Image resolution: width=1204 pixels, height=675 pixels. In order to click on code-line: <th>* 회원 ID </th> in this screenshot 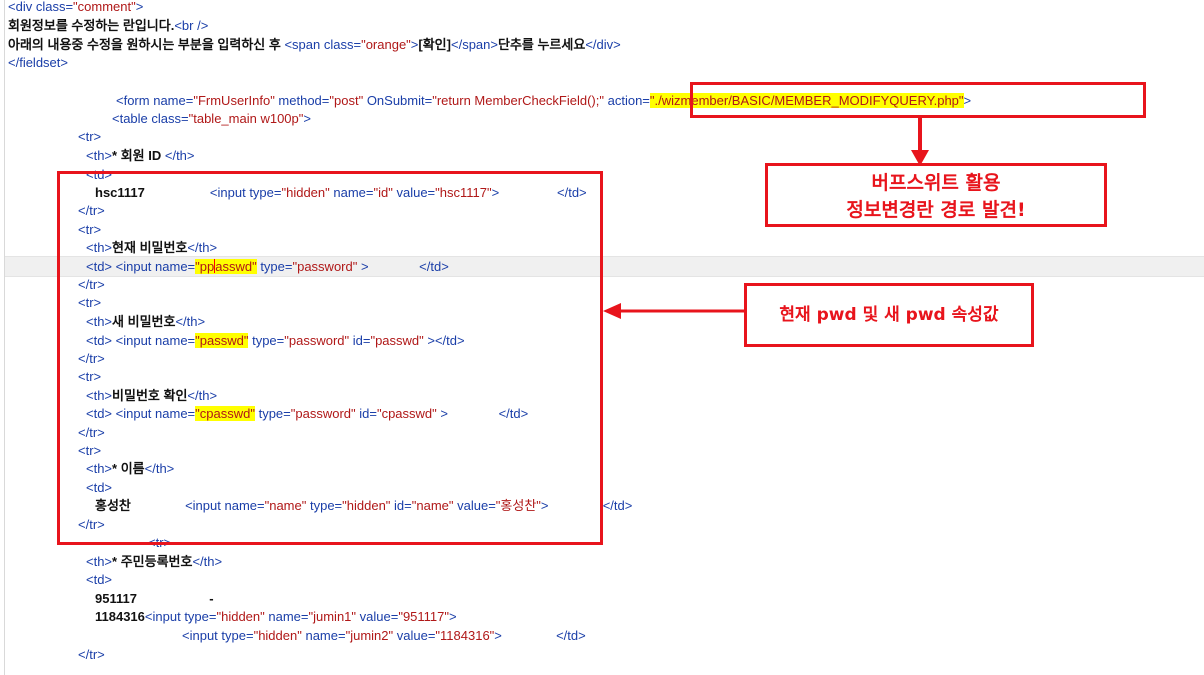, I will do `click(140, 156)`.